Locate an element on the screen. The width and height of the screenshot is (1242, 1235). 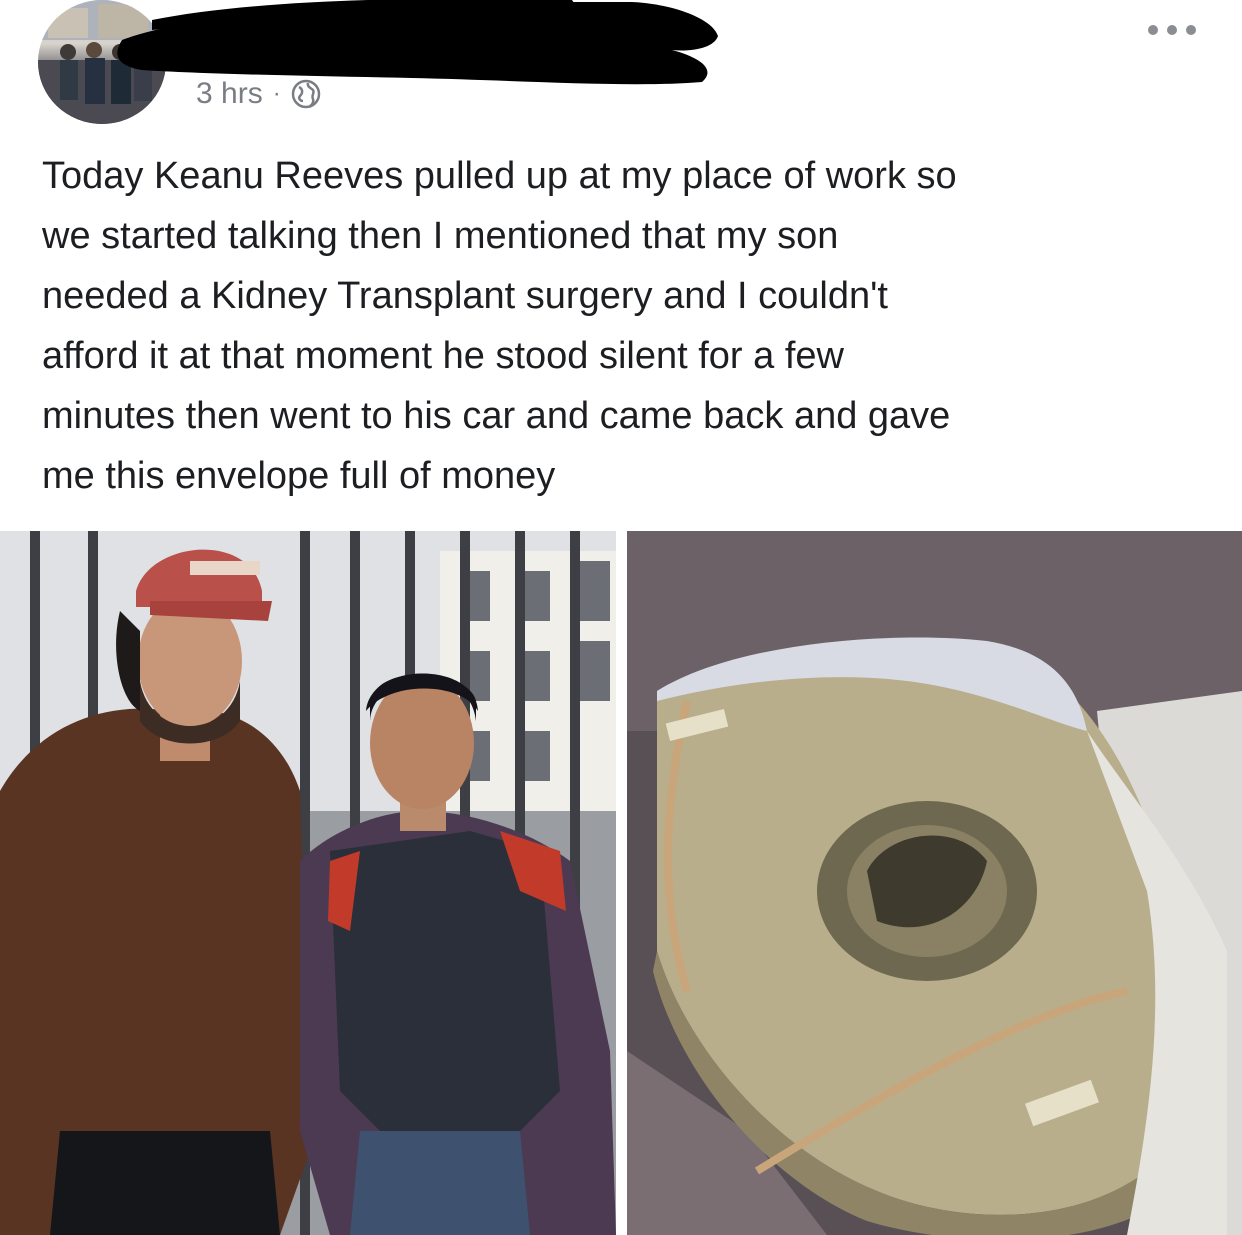
globe-icon is located at coordinates (306, 94).